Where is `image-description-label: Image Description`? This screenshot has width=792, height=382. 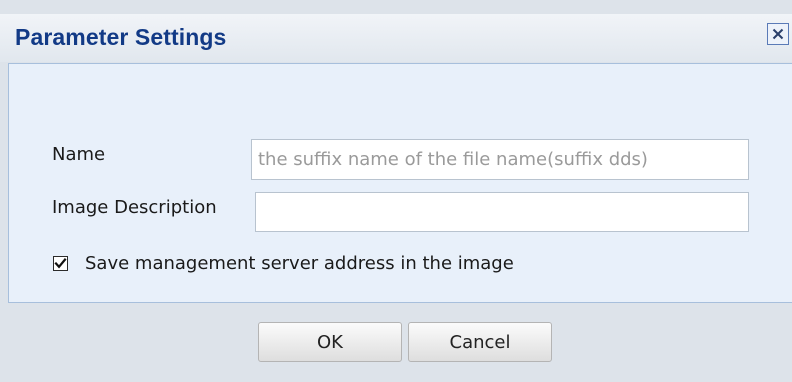
image-description-label: Image Description is located at coordinates (134, 207).